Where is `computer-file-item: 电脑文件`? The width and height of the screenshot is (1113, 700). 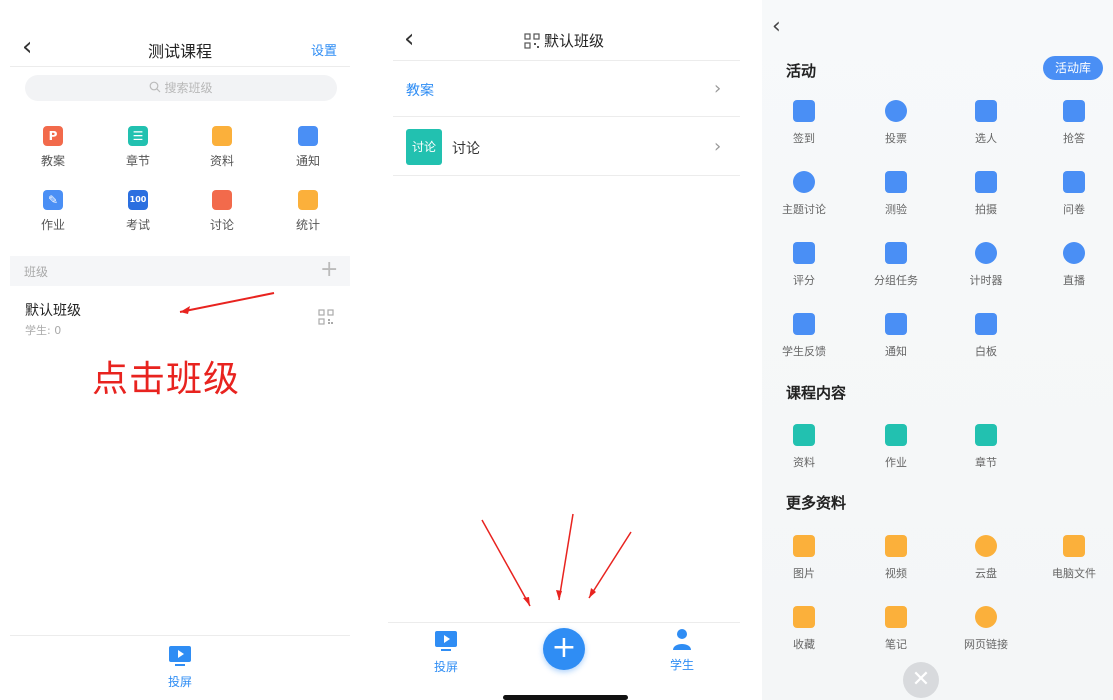
computer-file-item: 电脑文件 is located at coordinates (1072, 558).